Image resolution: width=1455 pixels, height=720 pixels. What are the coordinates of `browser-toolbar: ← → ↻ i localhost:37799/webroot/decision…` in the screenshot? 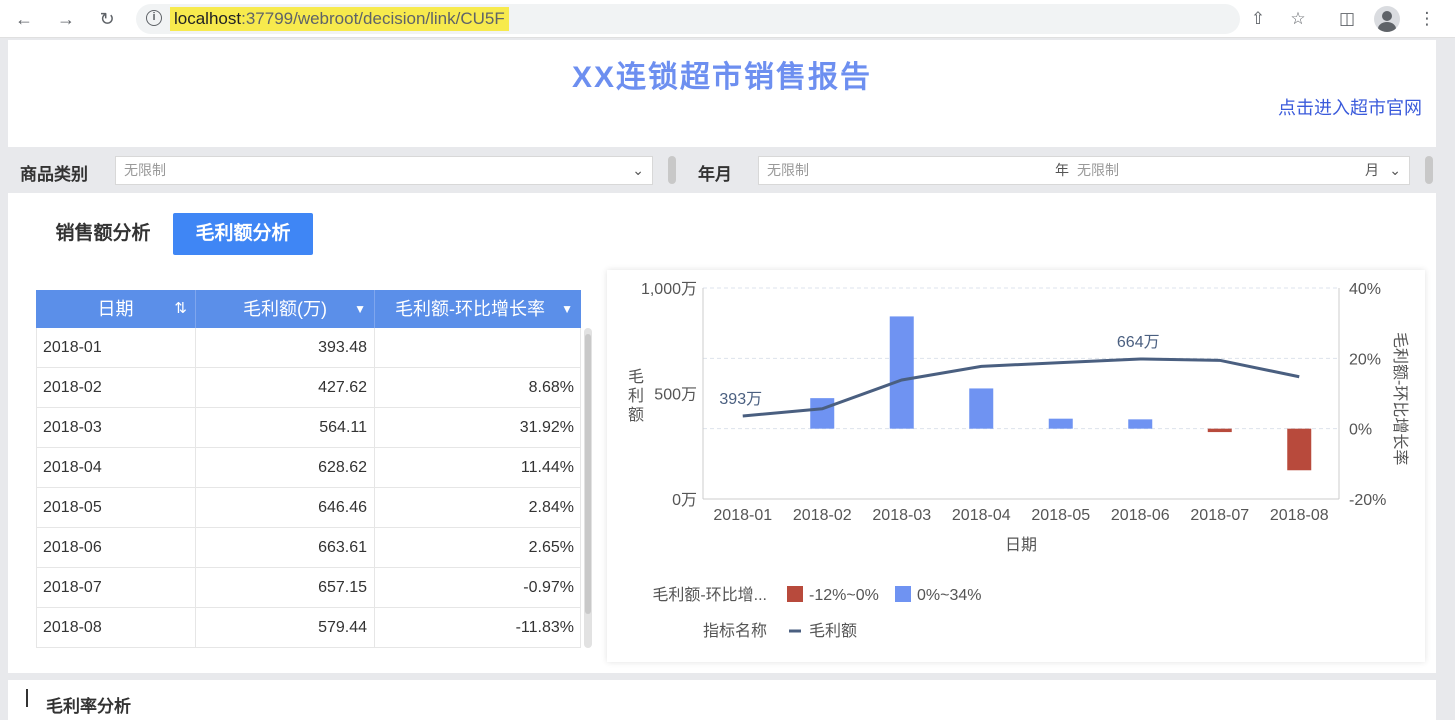 It's located at (727, 19).